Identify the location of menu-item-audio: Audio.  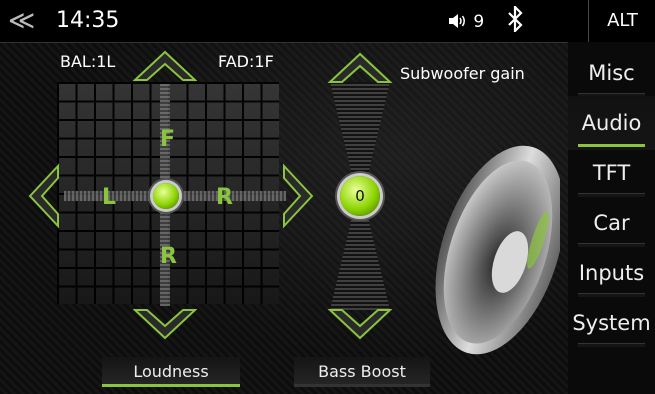
(611, 123).